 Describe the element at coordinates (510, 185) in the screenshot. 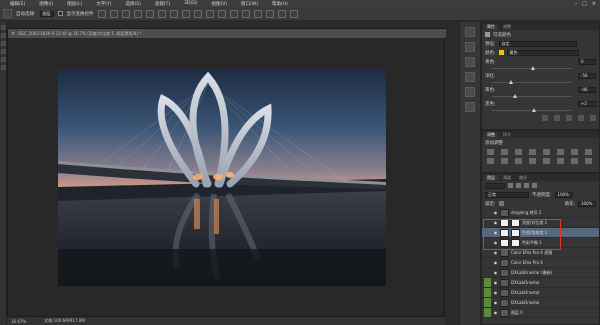

I see `filter-pixel-icon` at that location.